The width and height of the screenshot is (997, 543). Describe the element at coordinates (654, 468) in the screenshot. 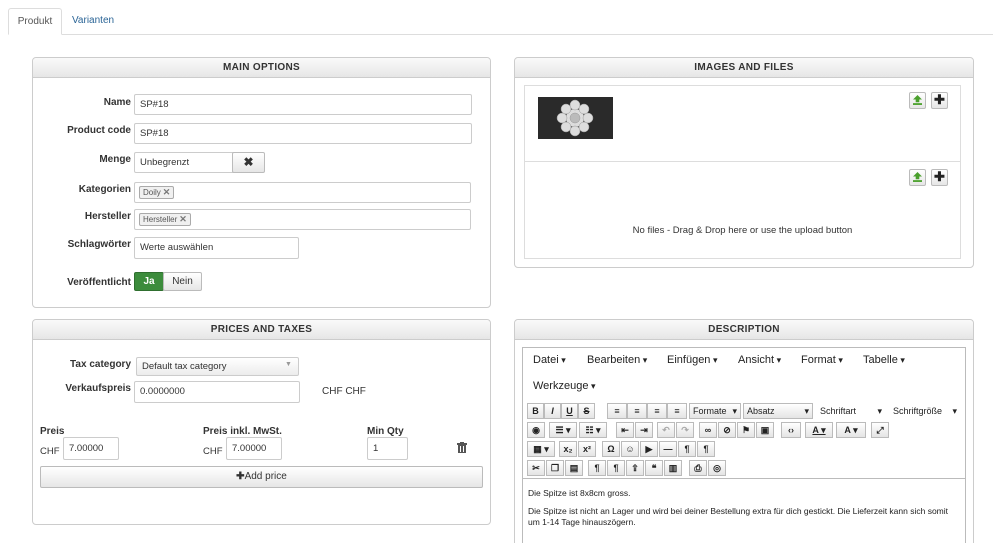

I see `blockquote-icon: ❝` at that location.